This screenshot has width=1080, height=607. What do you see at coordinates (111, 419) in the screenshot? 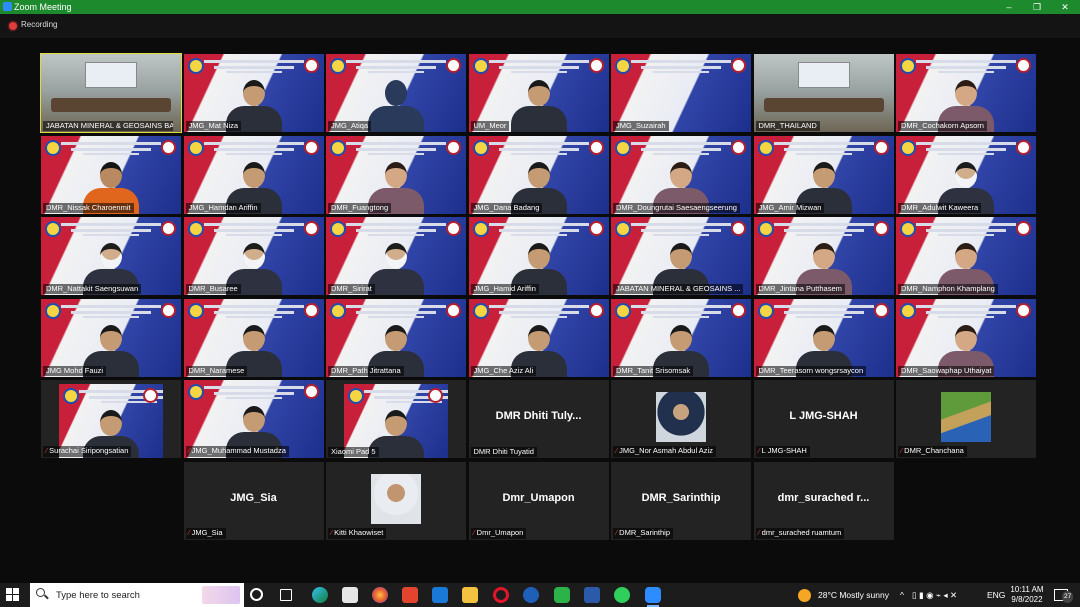
I see `participant-tile: ⁄ Surachai Siripongsatian` at bounding box center [111, 419].